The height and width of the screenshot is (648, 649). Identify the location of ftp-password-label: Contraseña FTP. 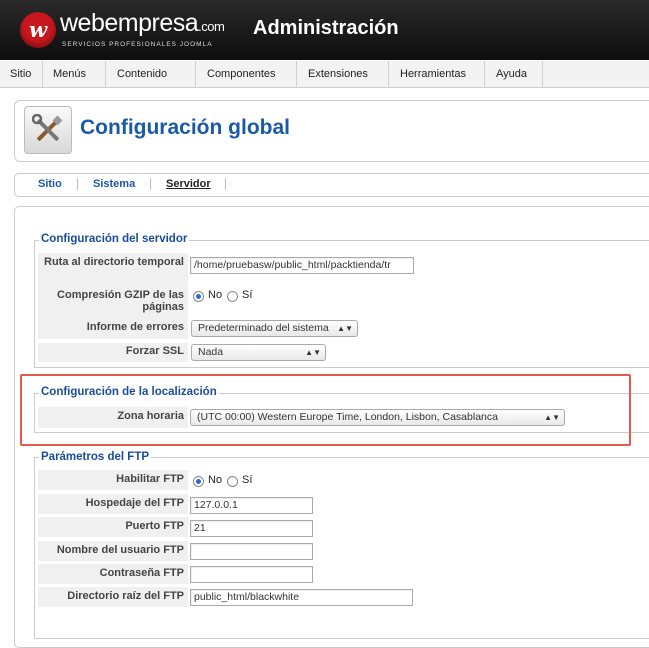
(113, 574).